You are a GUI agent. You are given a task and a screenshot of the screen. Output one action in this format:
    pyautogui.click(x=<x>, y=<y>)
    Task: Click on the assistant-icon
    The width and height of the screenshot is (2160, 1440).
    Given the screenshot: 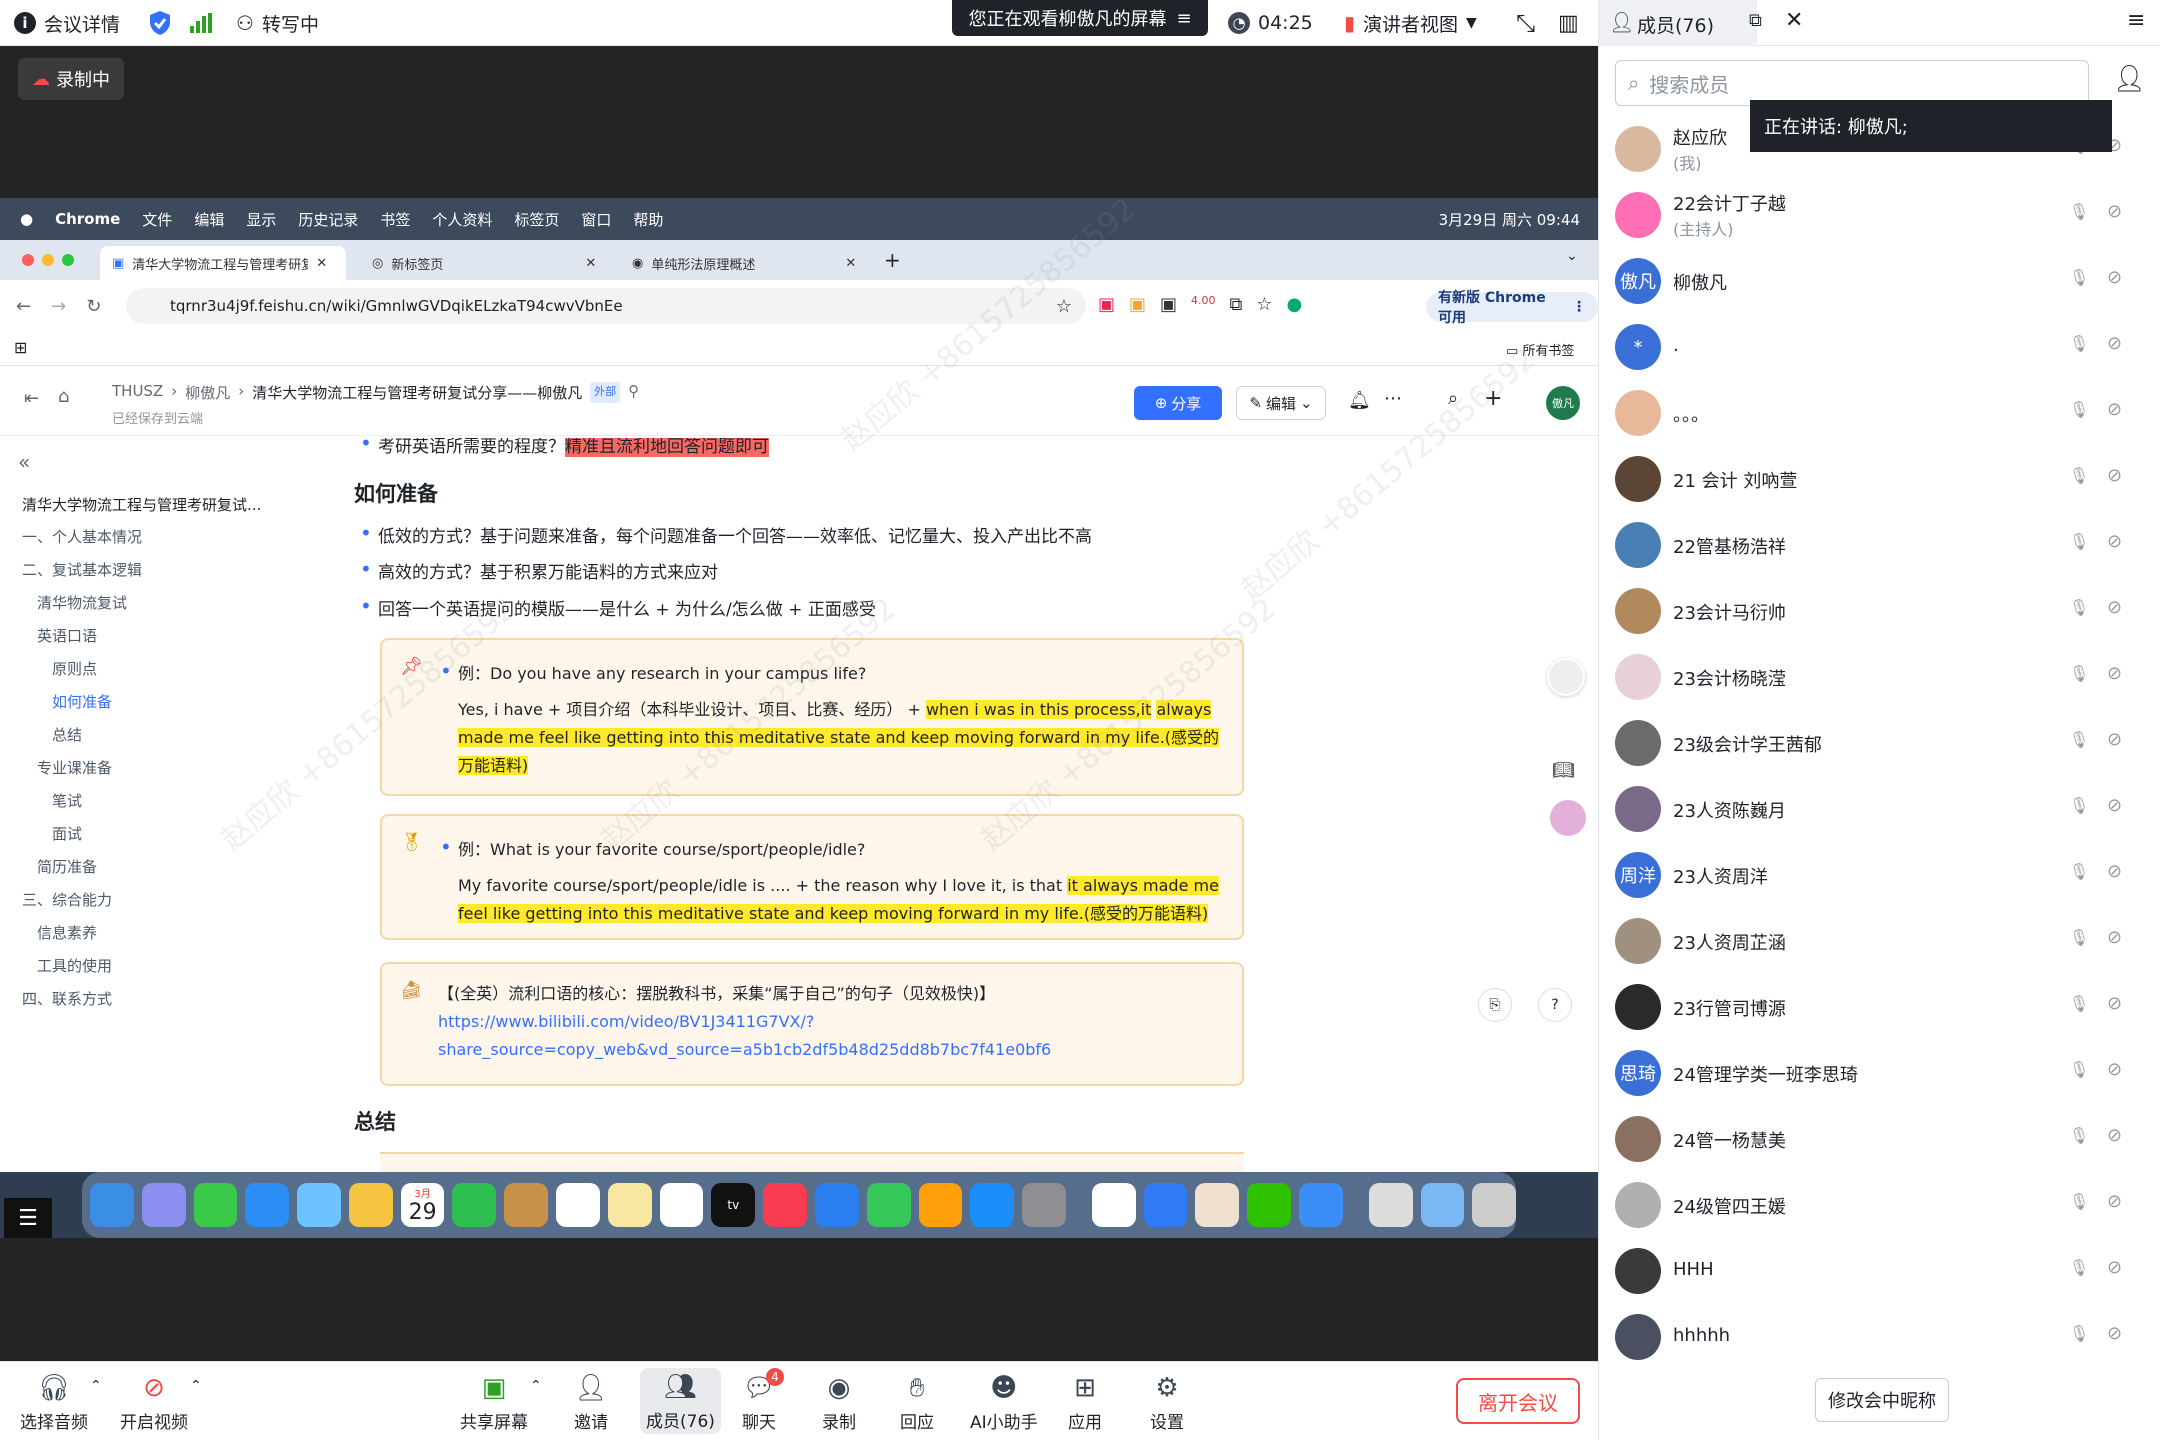 What is the action you would take?
    pyautogui.click(x=1568, y=818)
    